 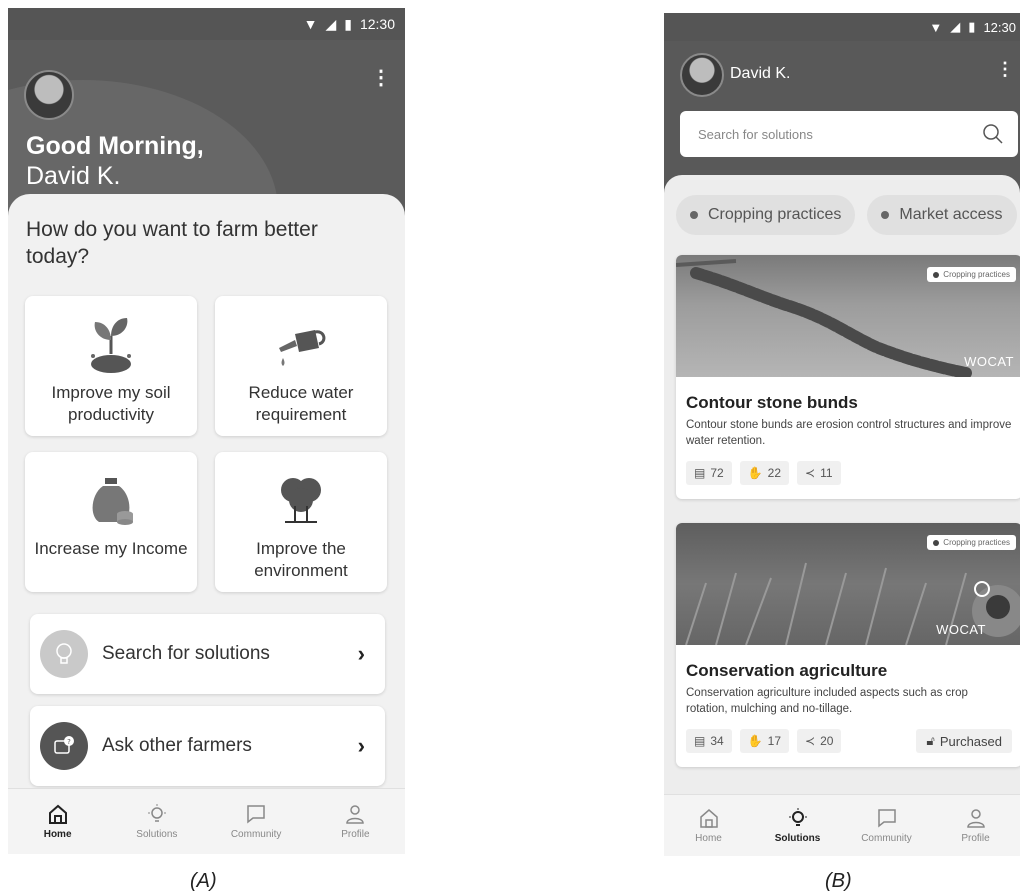 What do you see at coordinates (708, 838) in the screenshot?
I see `nav-label: Home` at bounding box center [708, 838].